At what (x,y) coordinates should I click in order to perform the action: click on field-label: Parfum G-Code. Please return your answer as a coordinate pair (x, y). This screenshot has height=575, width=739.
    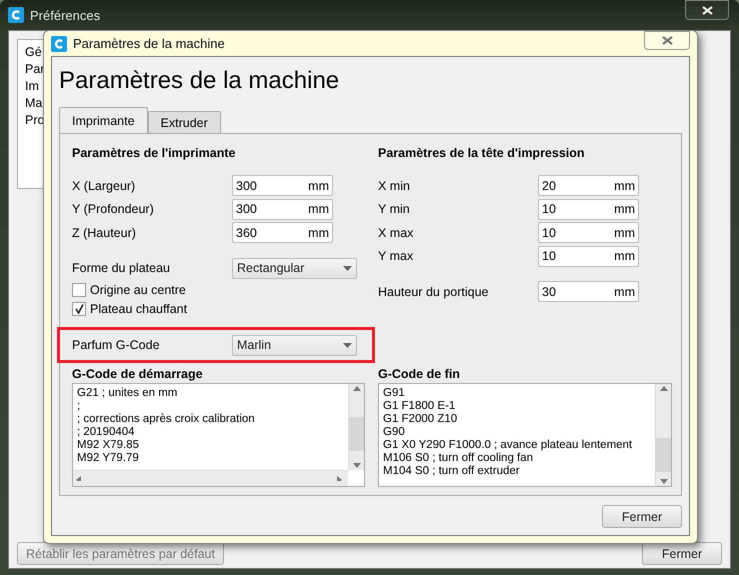
    Looking at the image, I should click on (116, 345).